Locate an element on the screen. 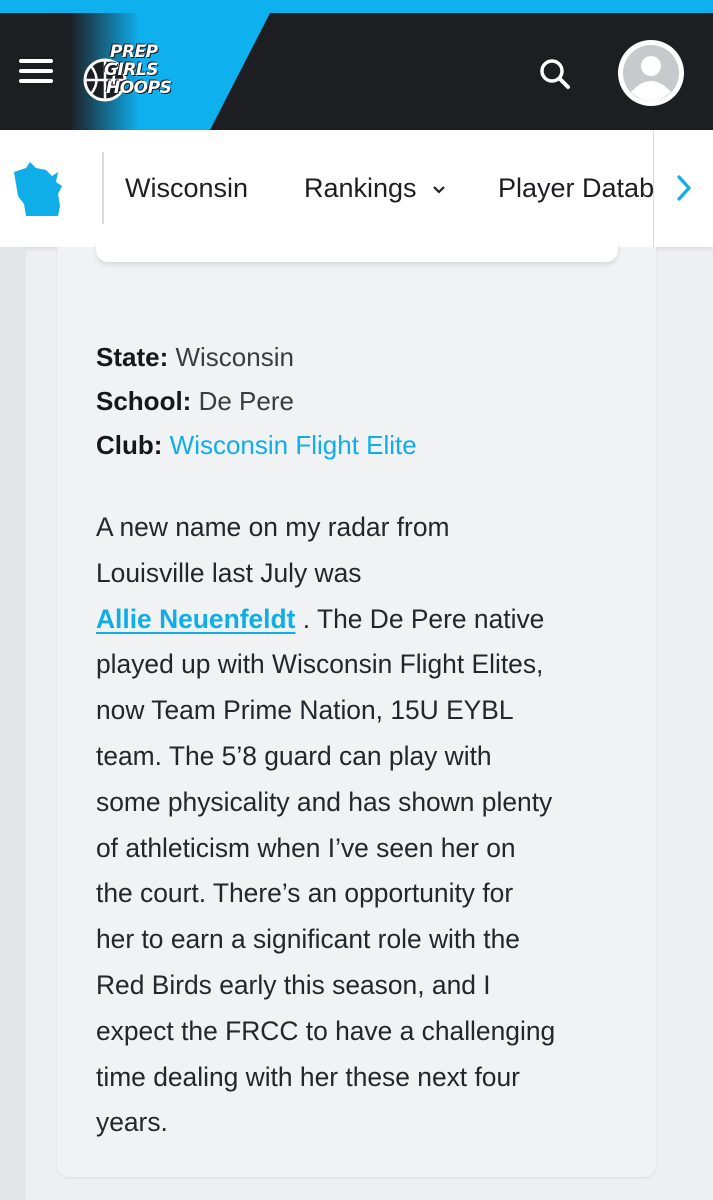 This screenshot has width=713, height=1200. page-left-rail is located at coordinates (13, 723).